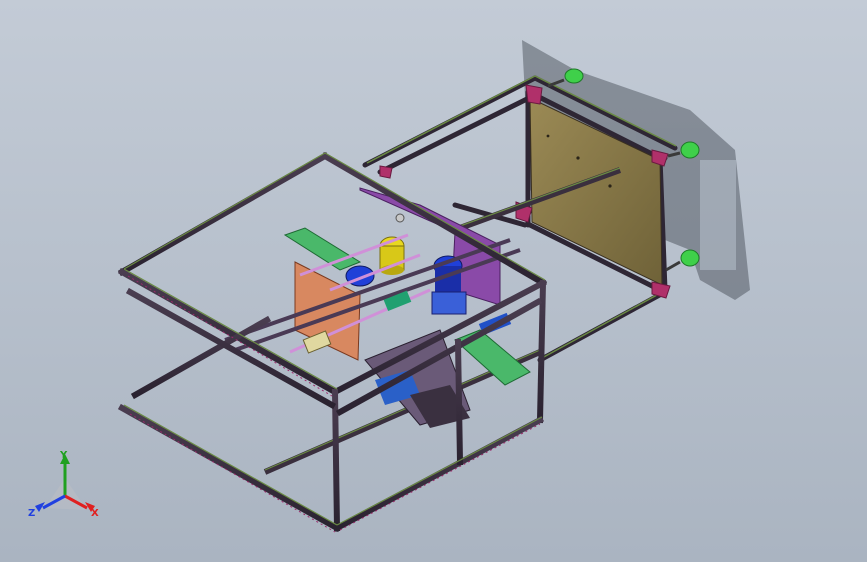 This screenshot has width=867, height=562. I want to click on green-conveyor-lower, so click(492, 357).